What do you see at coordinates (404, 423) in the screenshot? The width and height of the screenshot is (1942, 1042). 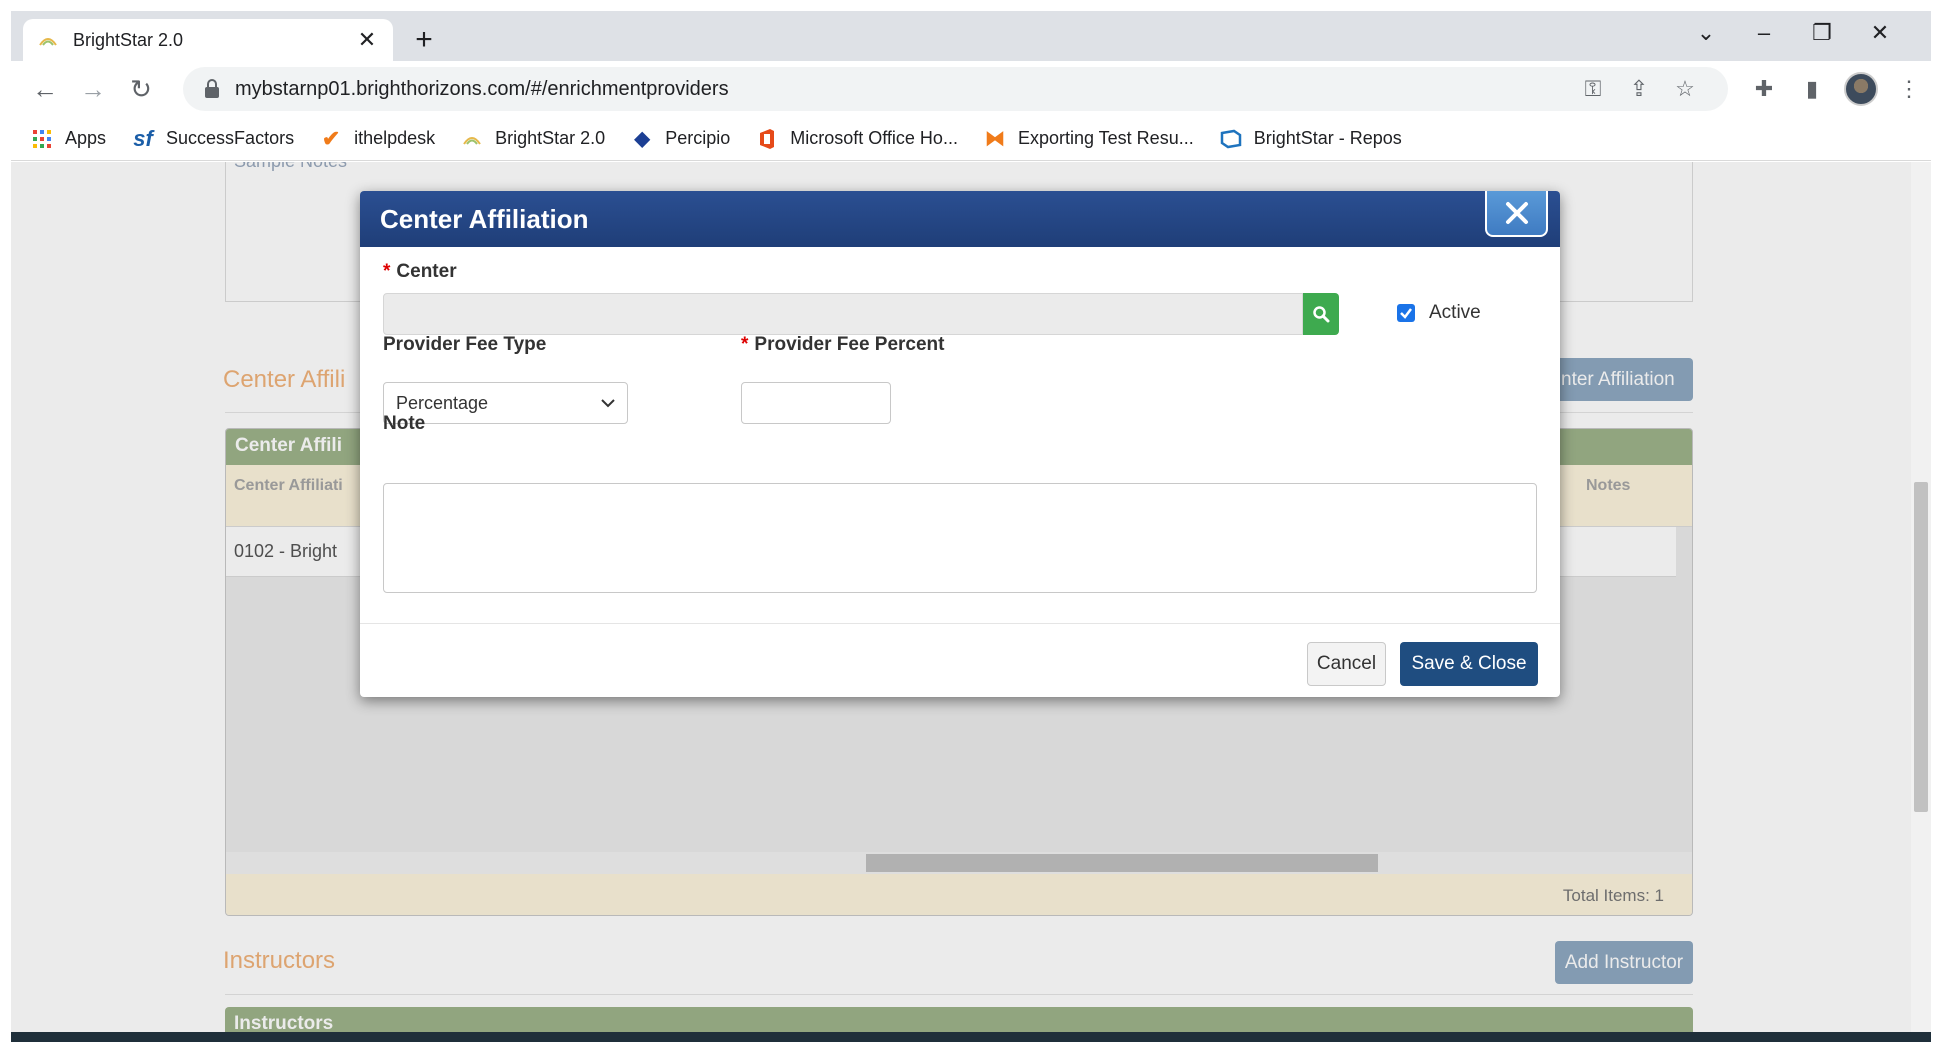 I see `note-label: Note` at bounding box center [404, 423].